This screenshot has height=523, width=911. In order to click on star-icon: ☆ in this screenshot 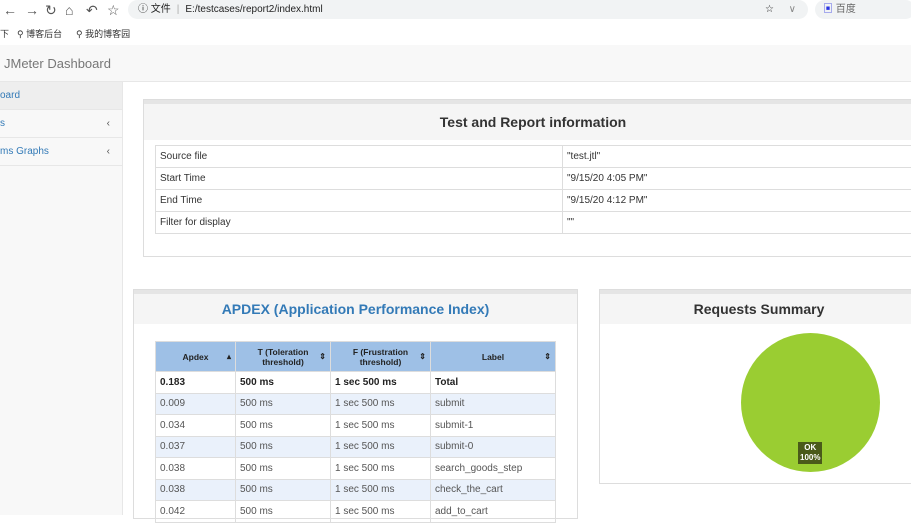, I will do `click(113, 10)`.